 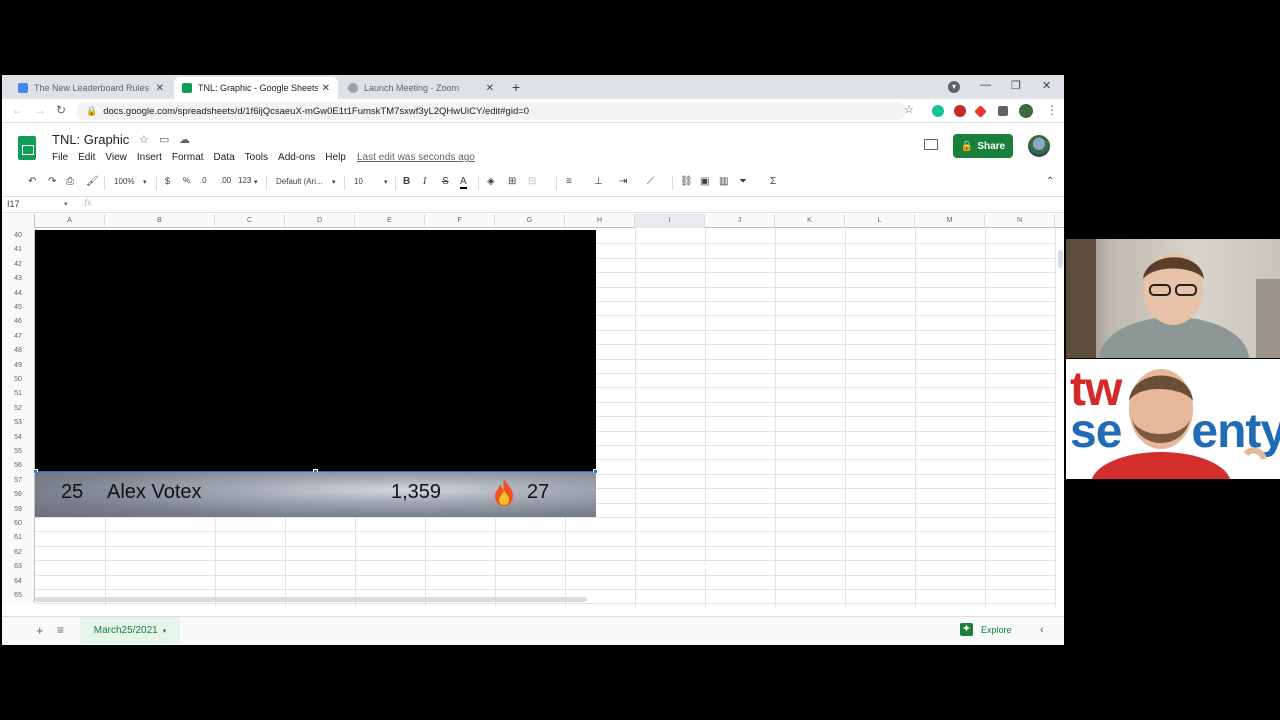 What do you see at coordinates (18, 265) in the screenshot?
I see `row-header-42: 42` at bounding box center [18, 265].